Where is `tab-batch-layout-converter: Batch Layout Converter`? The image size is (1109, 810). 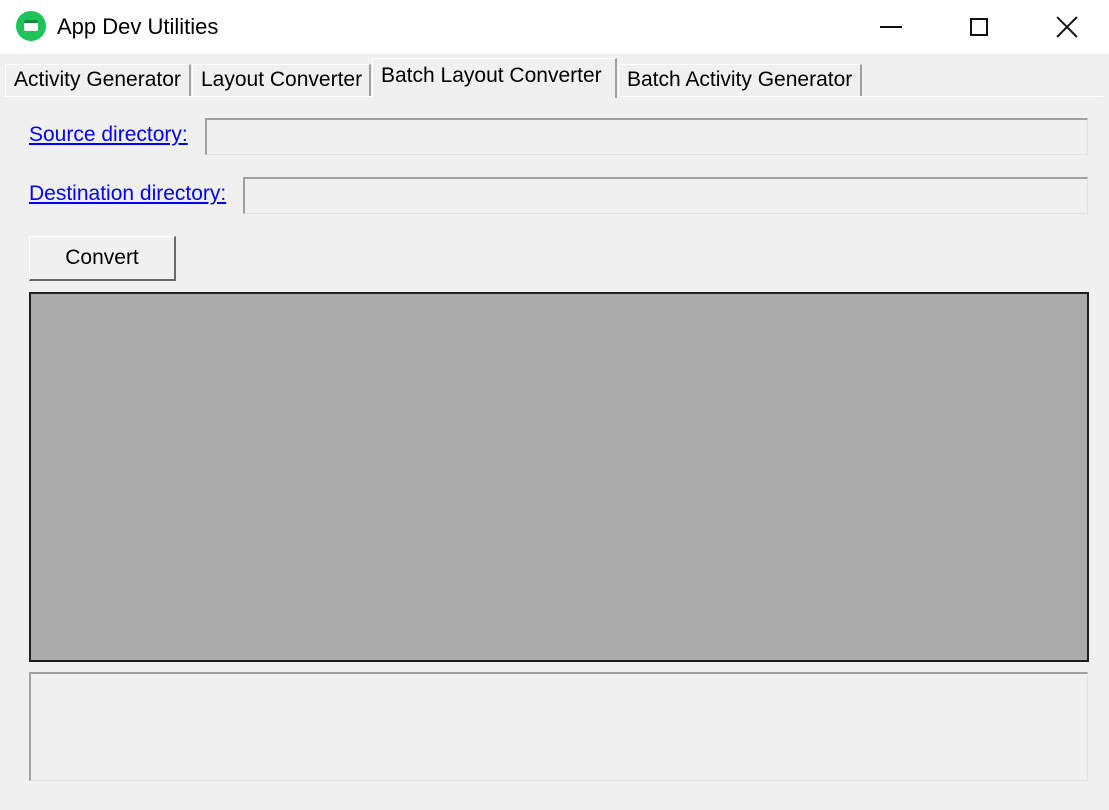 tab-batch-layout-converter: Batch Layout Converter is located at coordinates (494, 78).